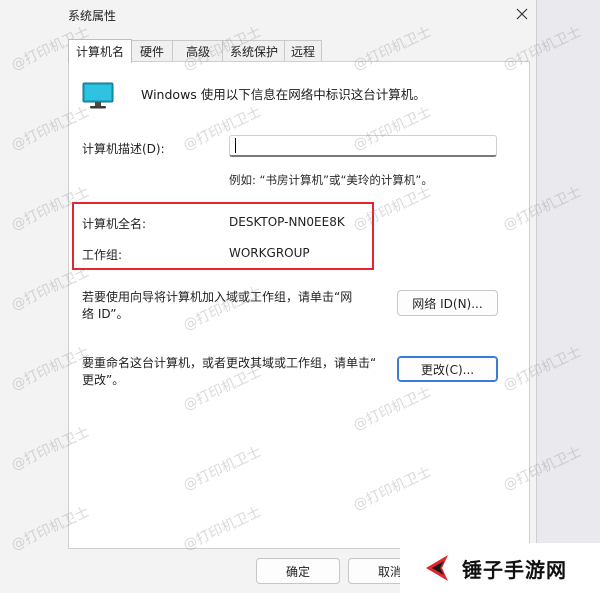  Describe the element at coordinates (287, 222) in the screenshot. I see `full-name-value: DESKTOP-NN0EE8K` at that location.